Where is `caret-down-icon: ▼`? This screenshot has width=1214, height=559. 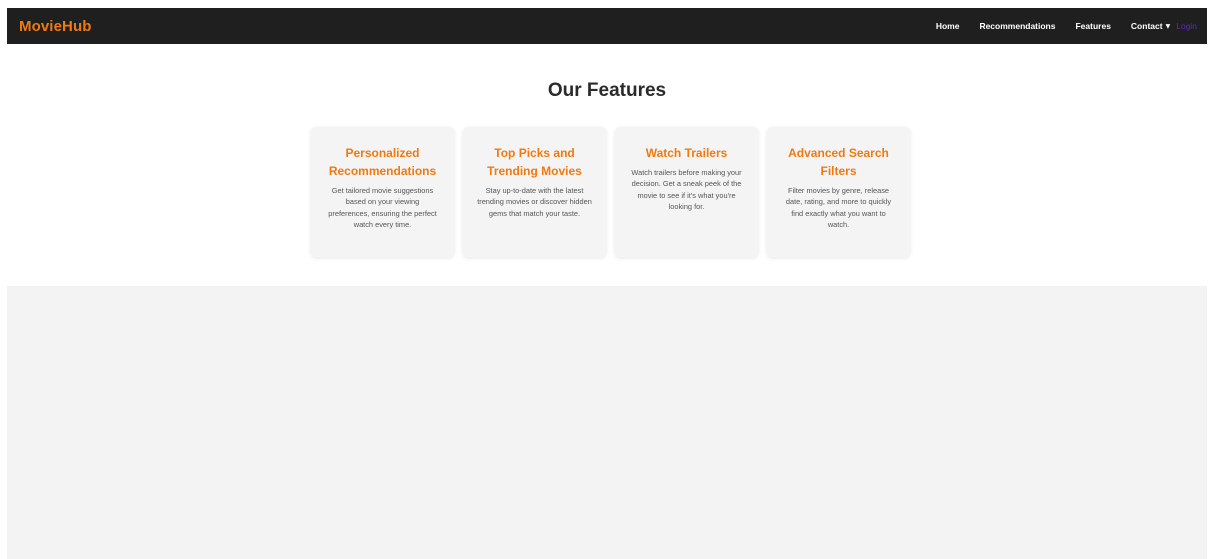
caret-down-icon: ▼ is located at coordinates (1168, 26).